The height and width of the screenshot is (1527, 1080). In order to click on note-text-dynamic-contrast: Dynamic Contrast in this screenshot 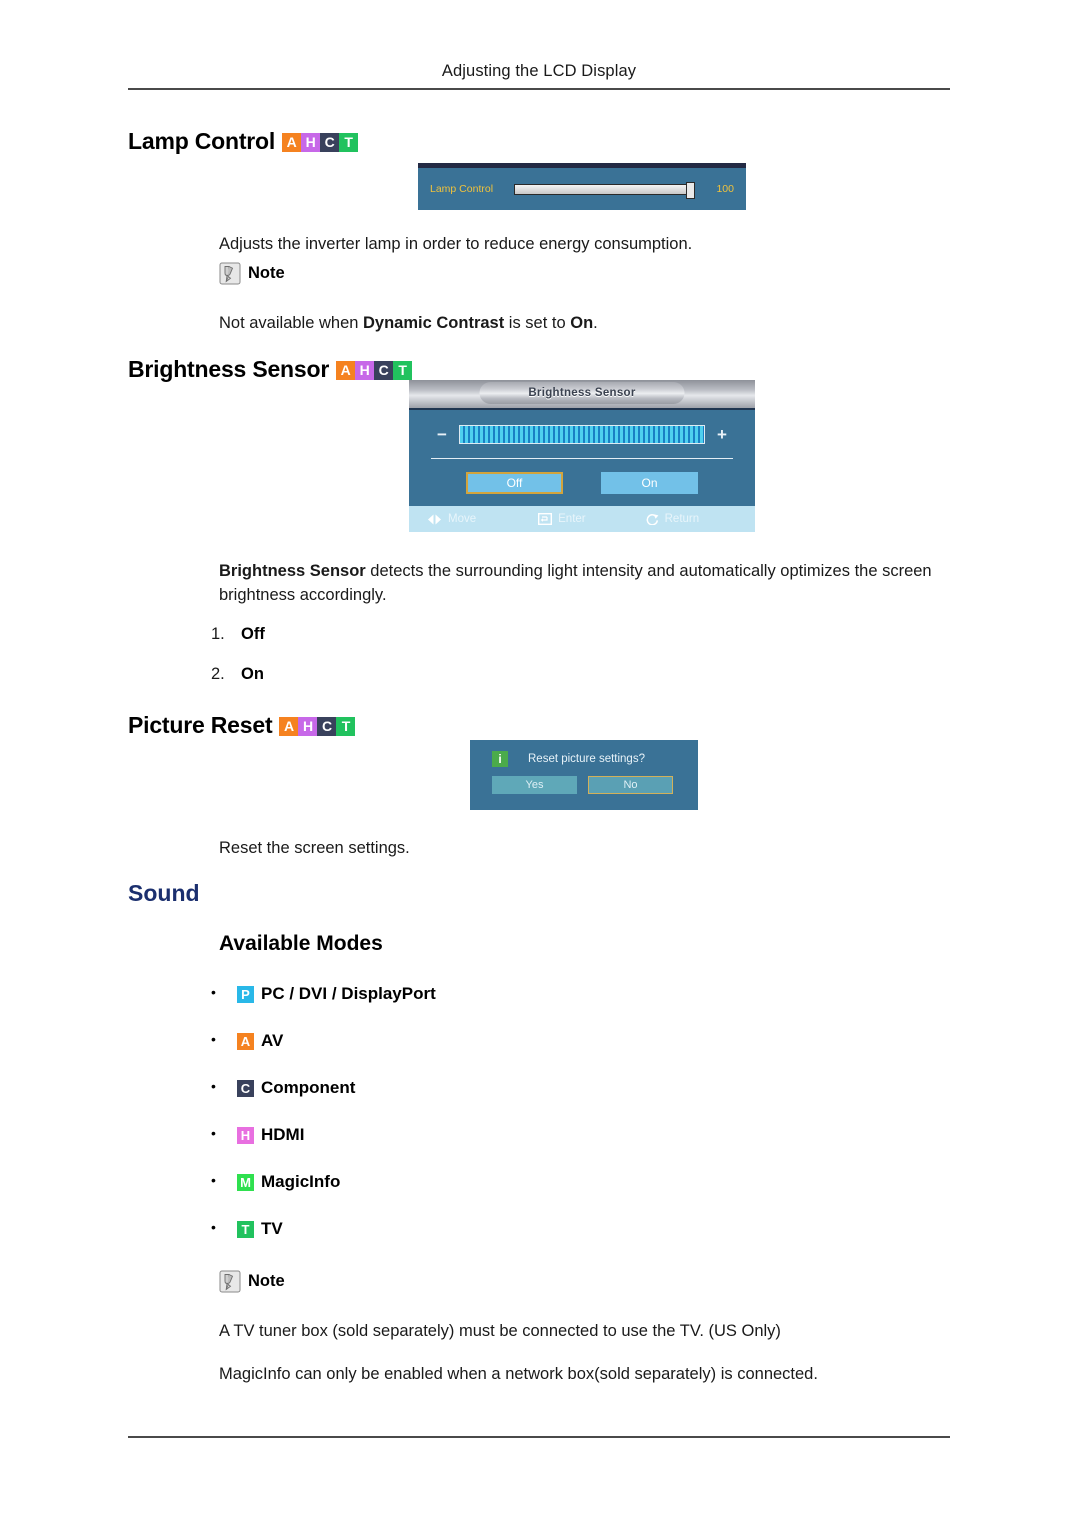, I will do `click(434, 323)`.